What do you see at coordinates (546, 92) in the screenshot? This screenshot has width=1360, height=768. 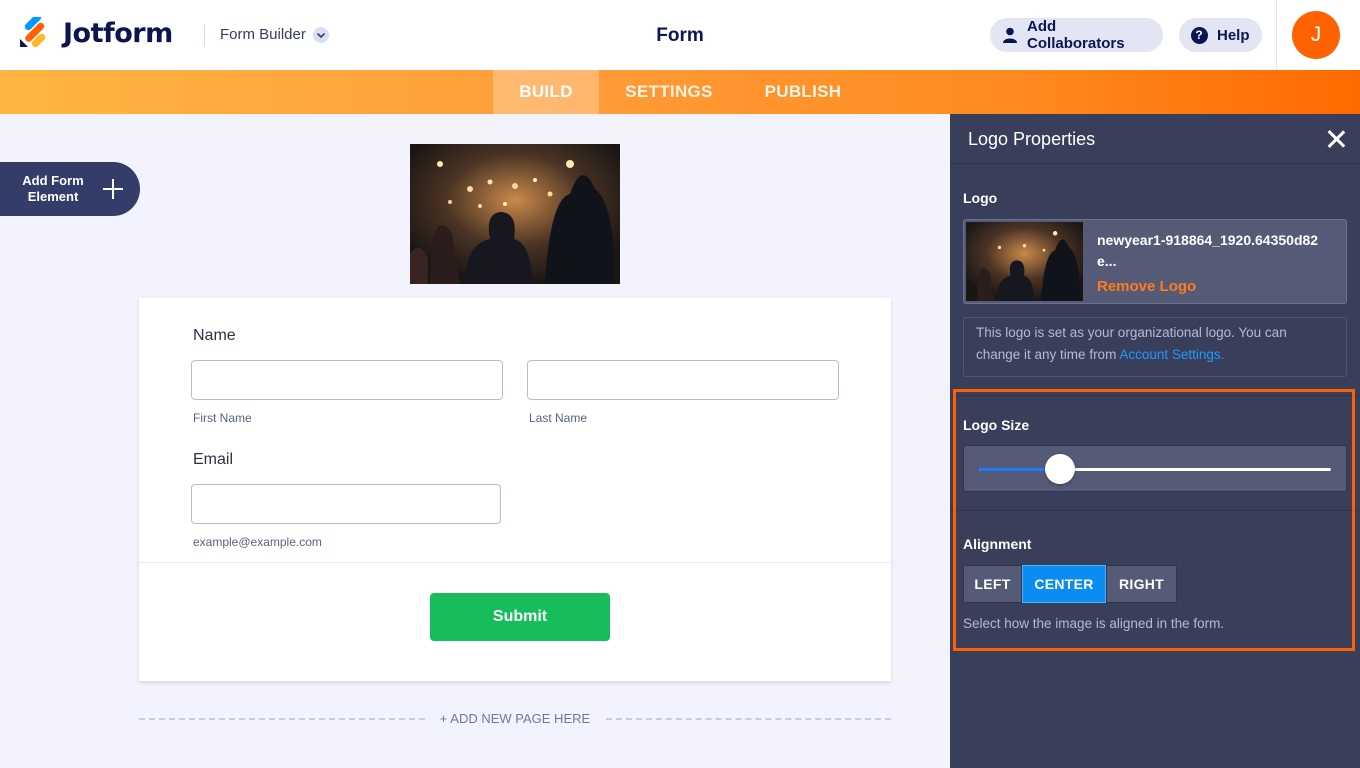 I see `tab-build: BUILD` at bounding box center [546, 92].